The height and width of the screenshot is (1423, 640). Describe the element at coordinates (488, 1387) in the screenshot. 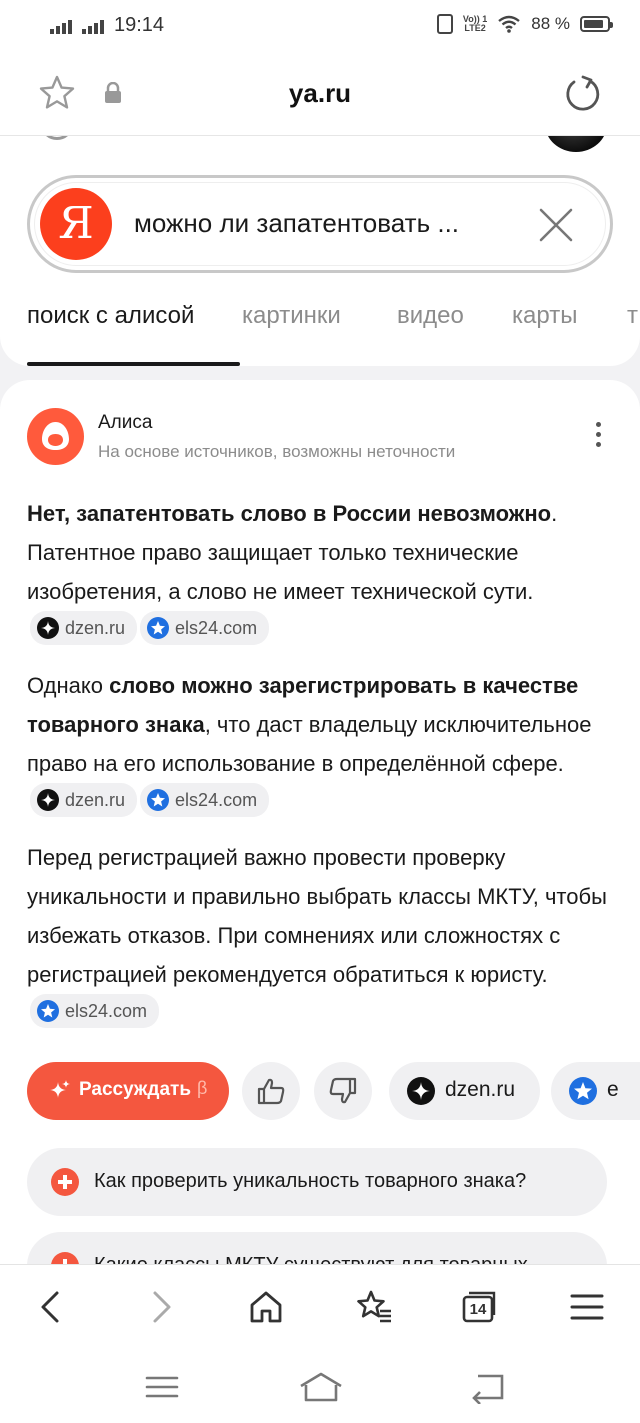

I see `system-back-icon` at that location.